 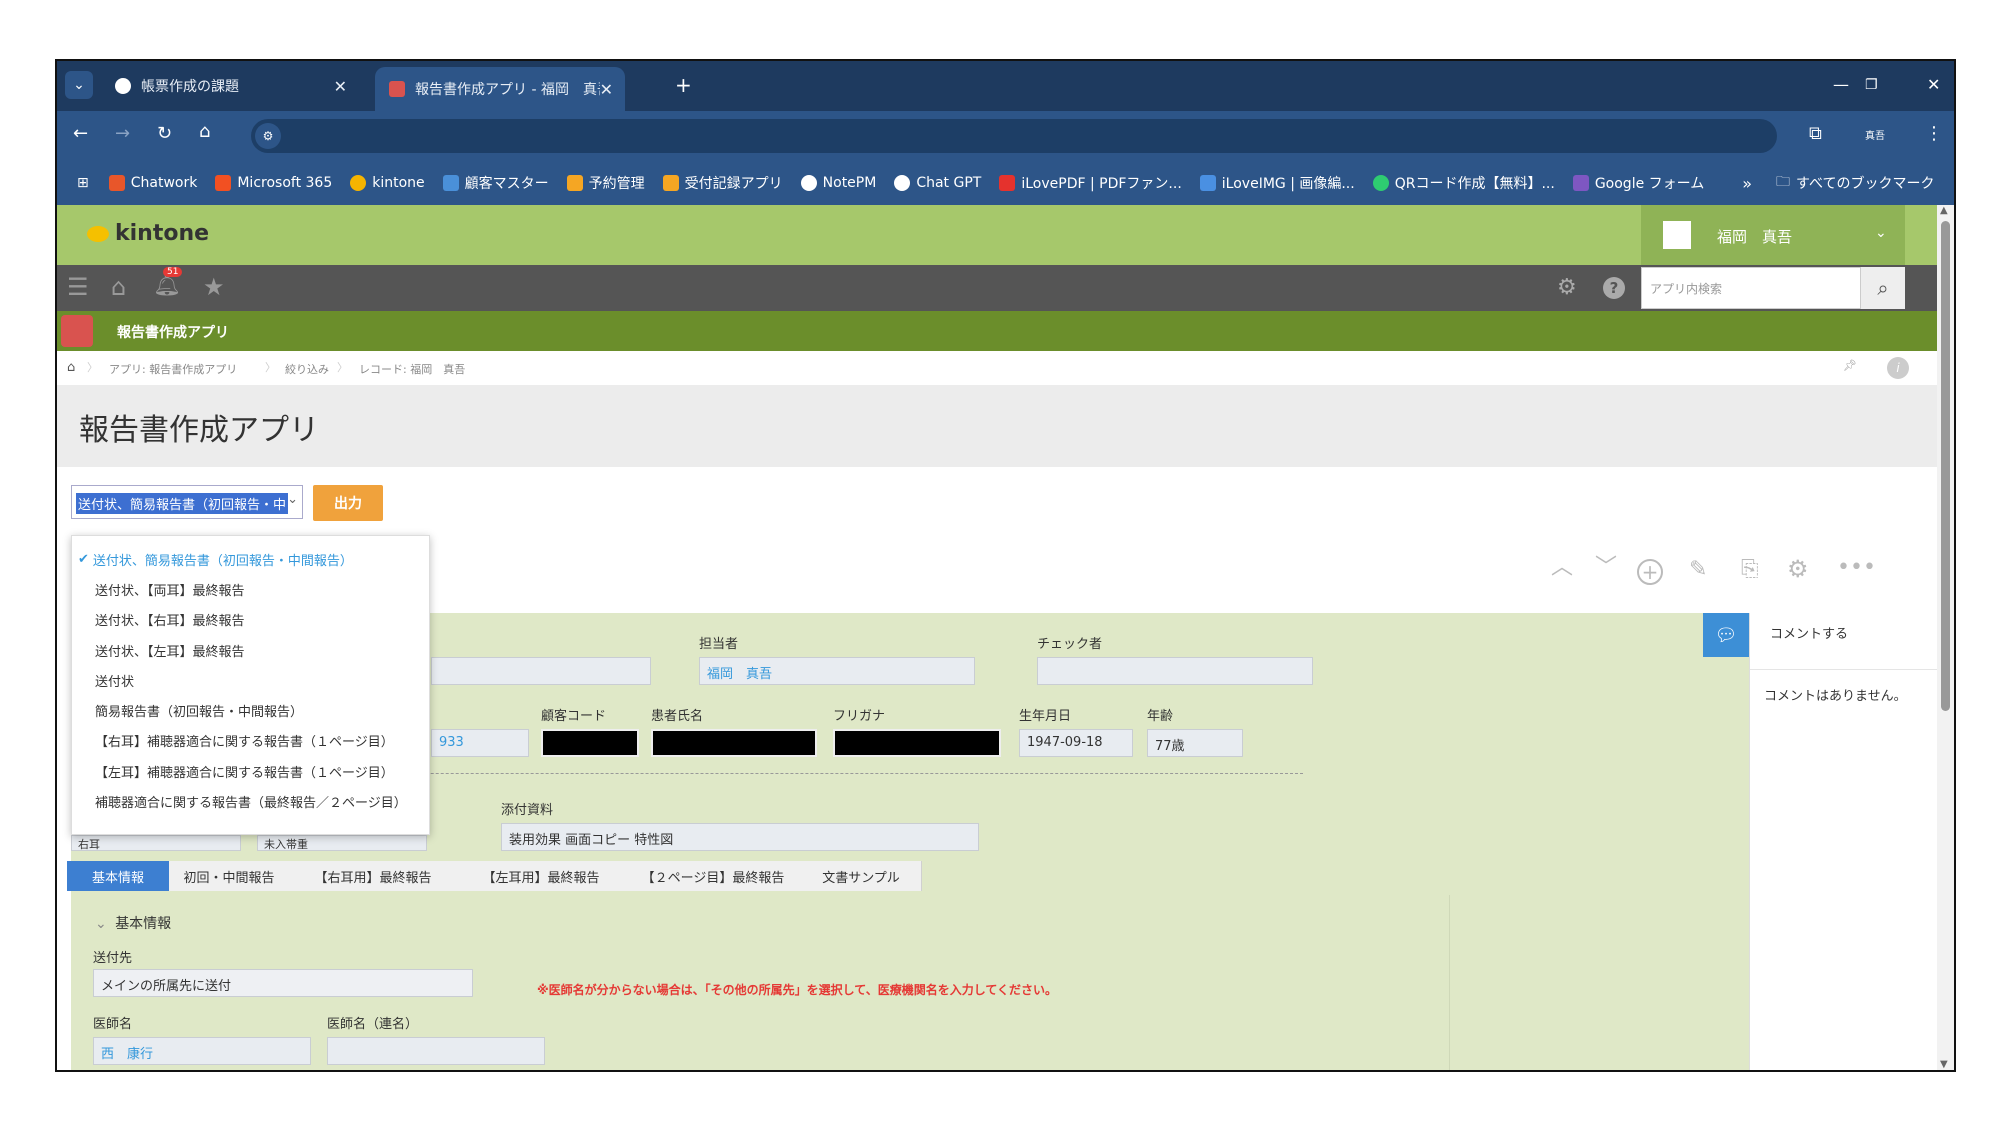 I want to click on all-bookmarks: 🗀 すべてのブックマーク, so click(x=1855, y=183).